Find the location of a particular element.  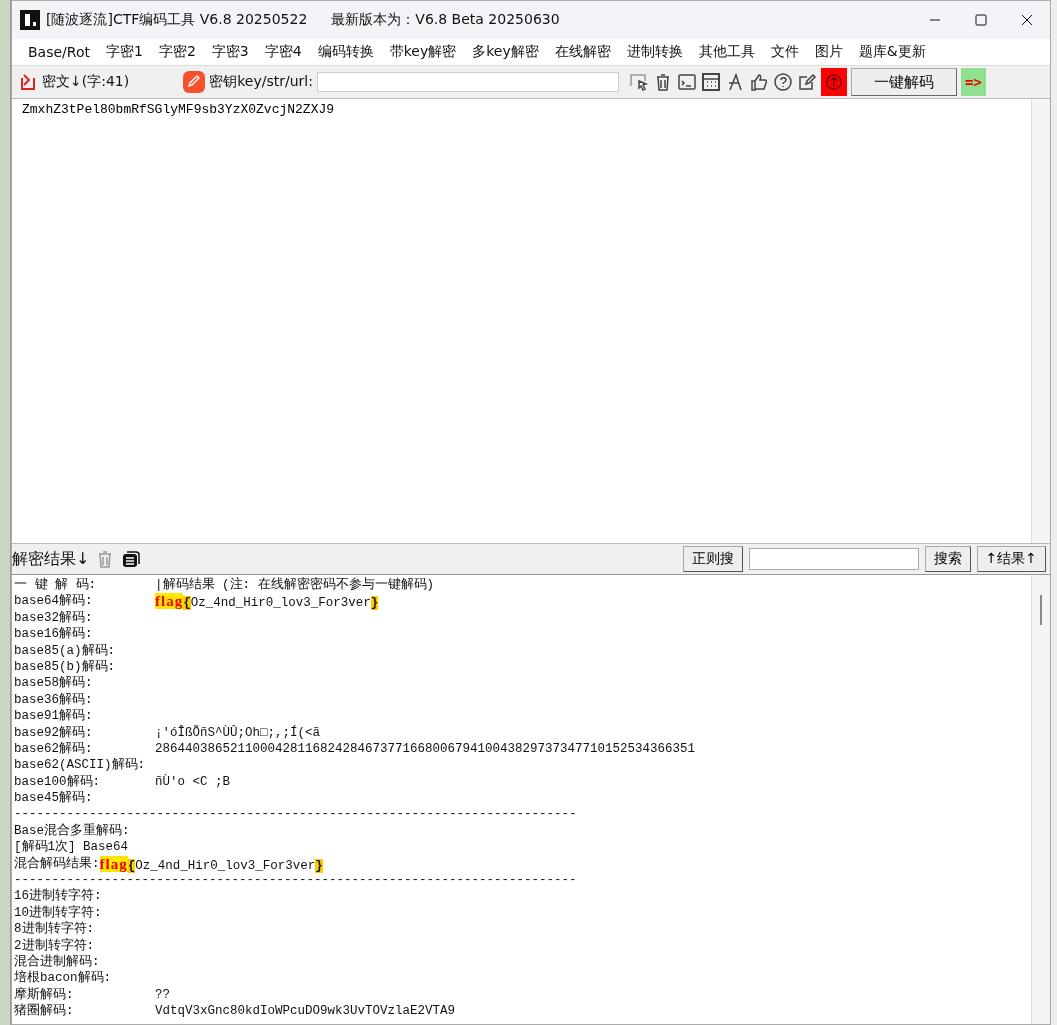

result-label: base64解码: is located at coordinates (53, 601).